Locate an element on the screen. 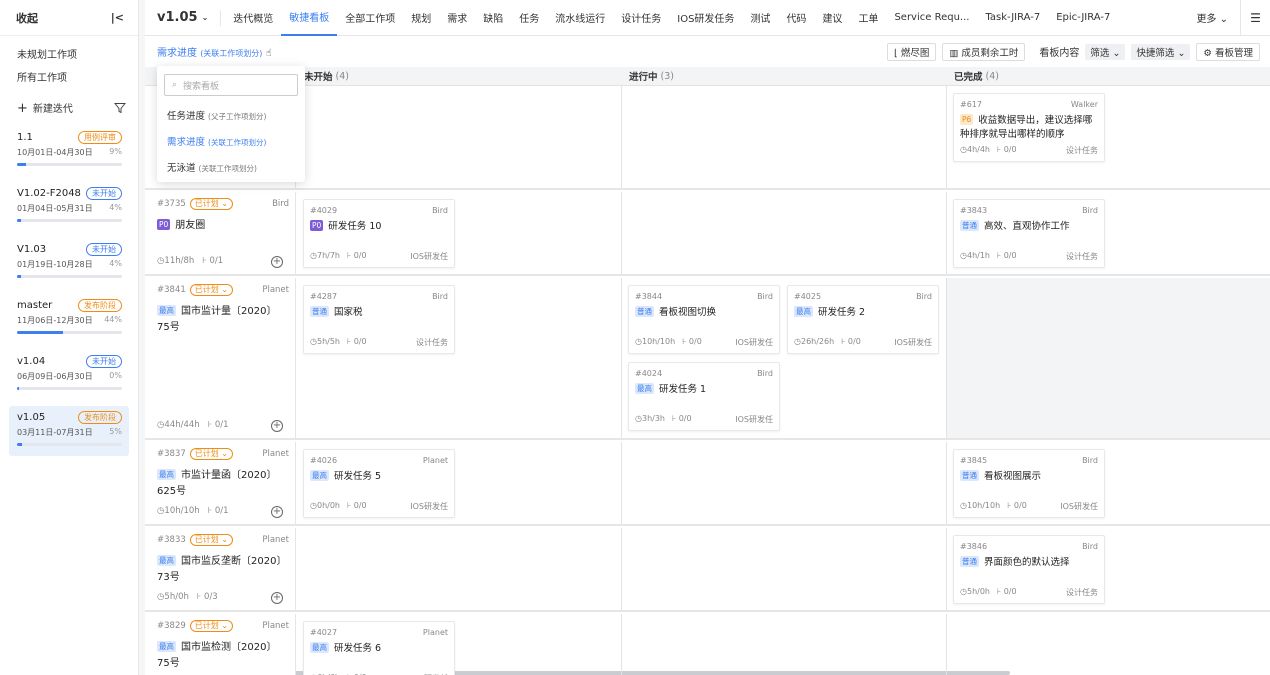 Image resolution: width=1270 pixels, height=675 pixels. iteration-item: master 发布阶段 11月06日-12月30日 44% is located at coordinates (69, 319).